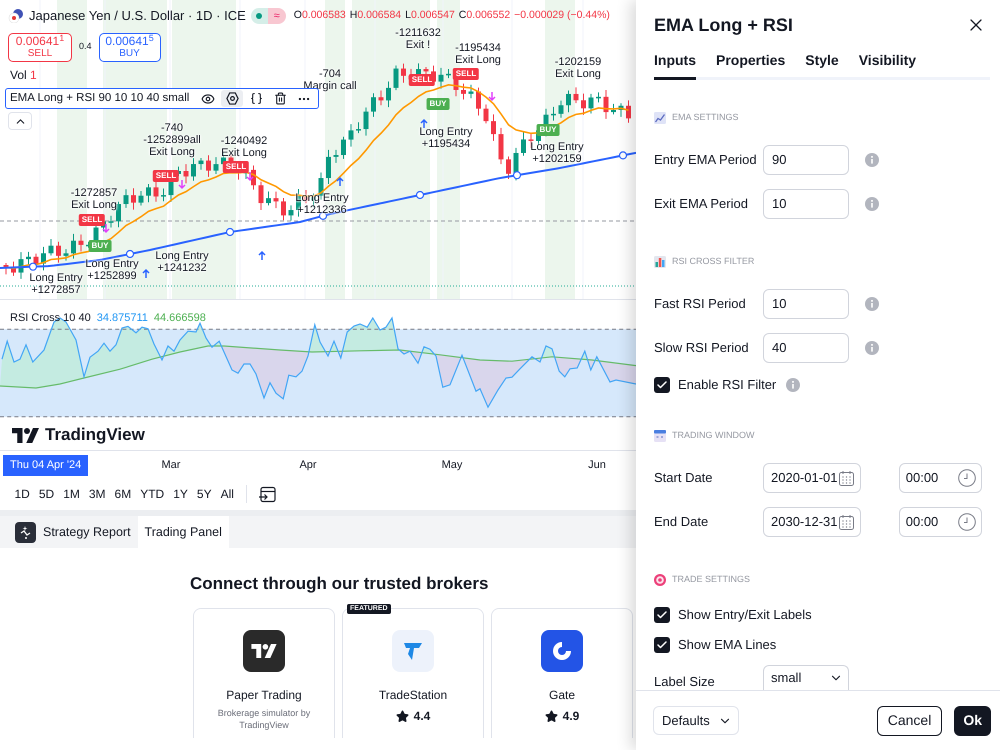 Image resolution: width=1000 pixels, height=750 pixels. What do you see at coordinates (751, 65) in the screenshot?
I see `dialog-tab: Properties` at bounding box center [751, 65].